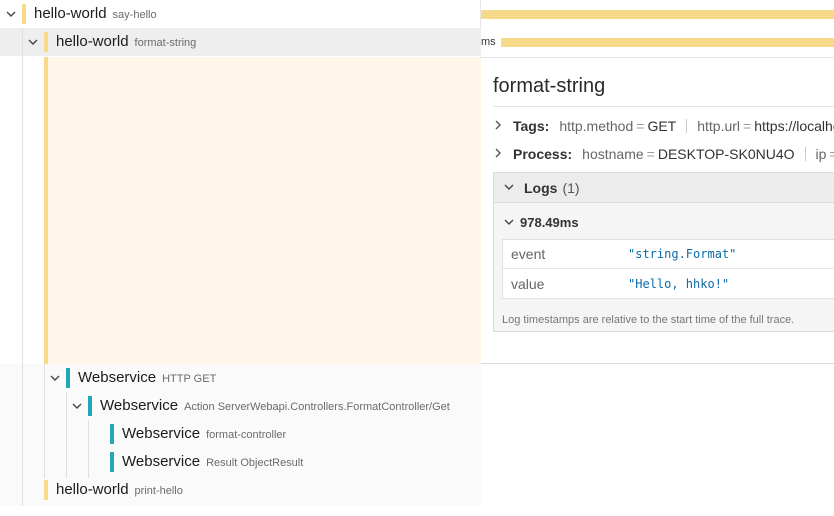  Describe the element at coordinates (549, 86) in the screenshot. I see `span-detail-title: format-string` at that location.